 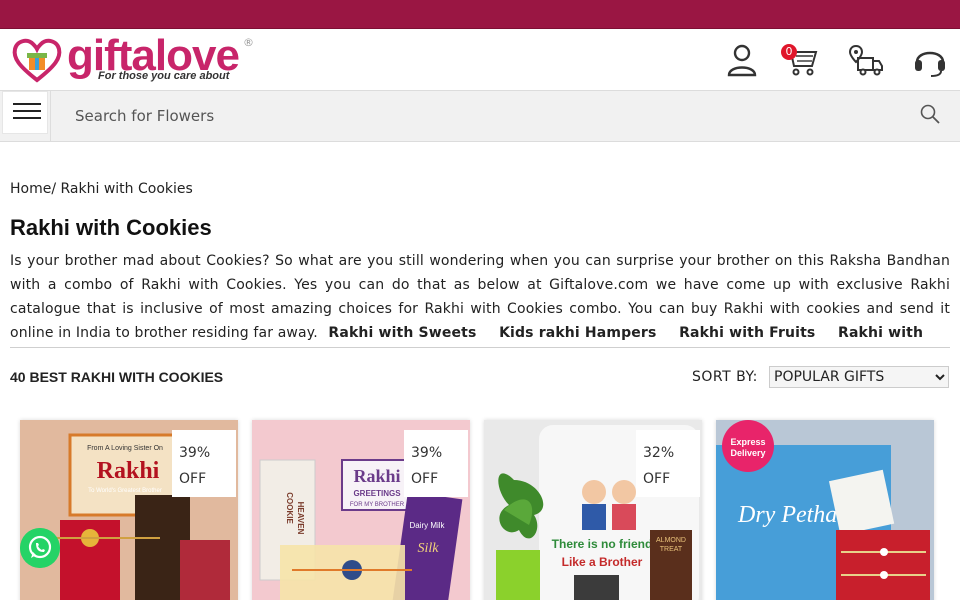 I want to click on sort-select: POPULAR GIFTS, so click(x=859, y=377).